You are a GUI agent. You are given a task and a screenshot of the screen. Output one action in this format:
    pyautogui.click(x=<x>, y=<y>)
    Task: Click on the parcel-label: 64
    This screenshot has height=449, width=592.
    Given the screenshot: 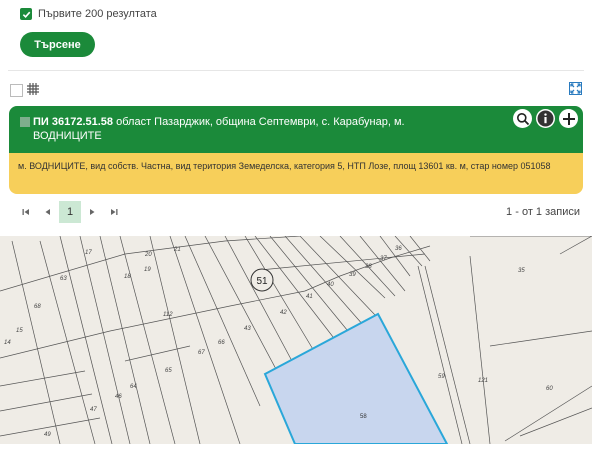 What is the action you would take?
    pyautogui.click(x=133, y=387)
    